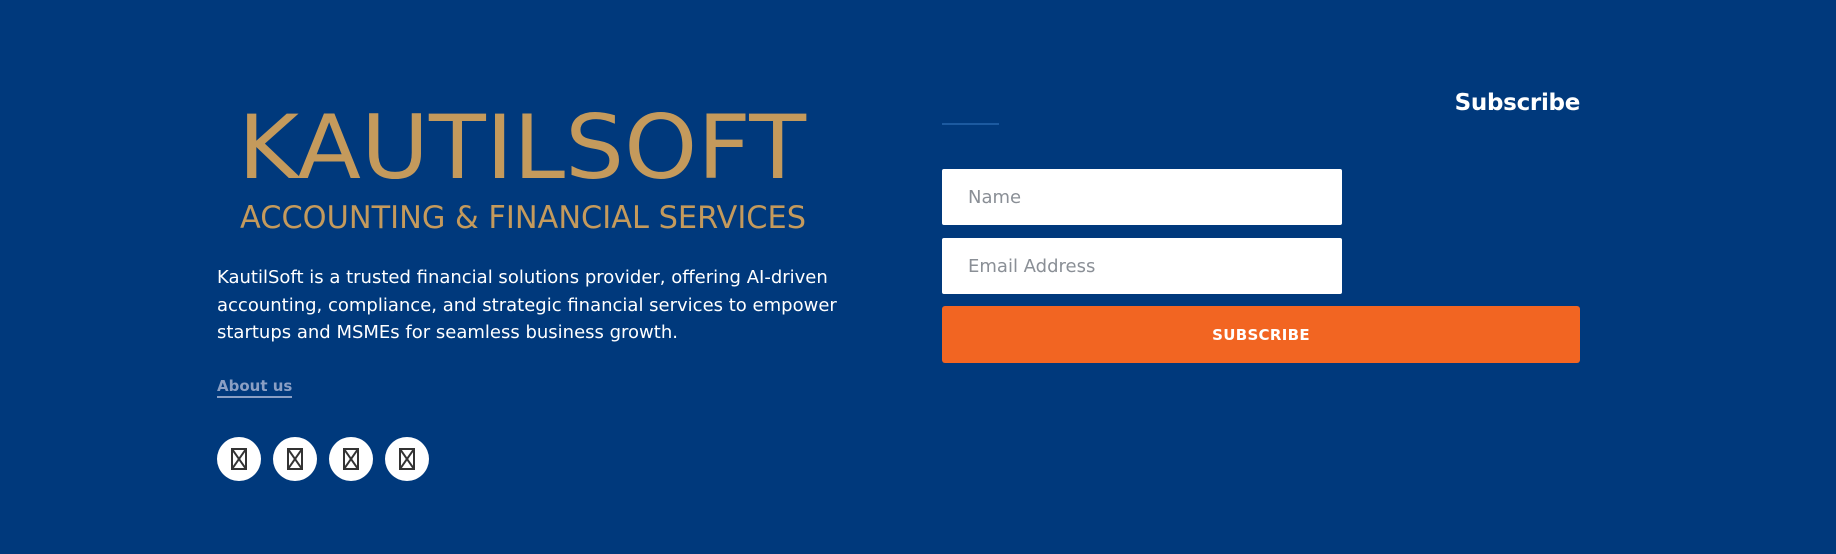 This screenshot has width=1836, height=554. What do you see at coordinates (1142, 197) in the screenshot?
I see `name-input` at bounding box center [1142, 197].